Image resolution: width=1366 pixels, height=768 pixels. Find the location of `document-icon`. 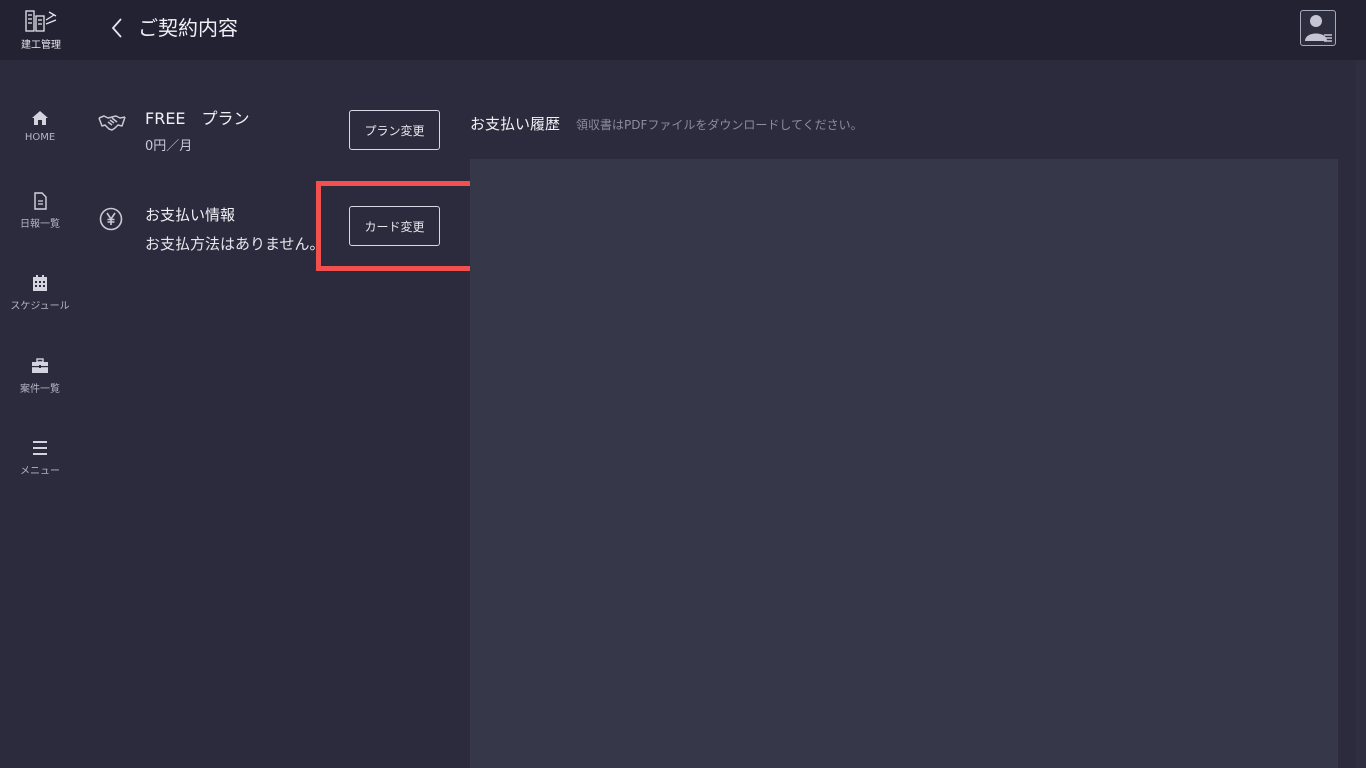

document-icon is located at coordinates (40, 201).